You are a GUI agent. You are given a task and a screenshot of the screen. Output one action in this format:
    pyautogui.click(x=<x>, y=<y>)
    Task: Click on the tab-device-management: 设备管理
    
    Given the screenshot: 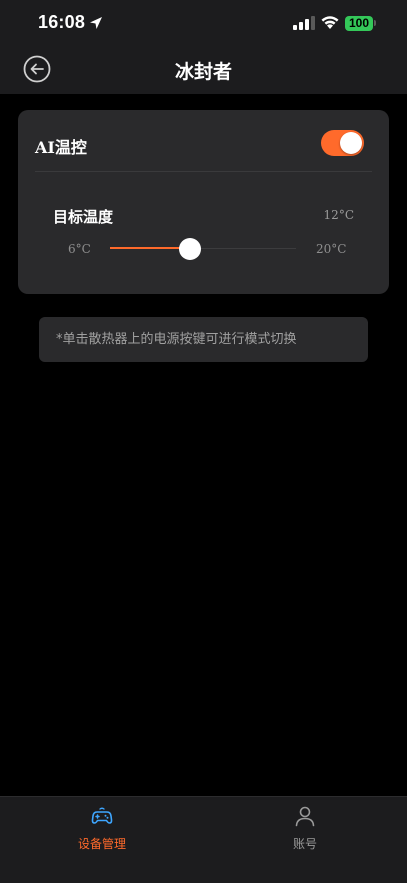 What is the action you would take?
    pyautogui.click(x=102, y=828)
    